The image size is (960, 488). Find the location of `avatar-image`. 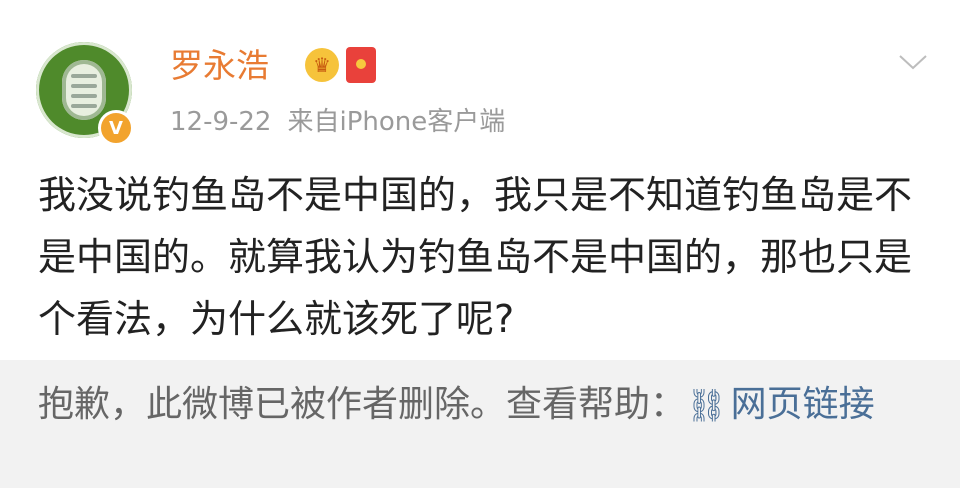

avatar-image is located at coordinates (84, 90).